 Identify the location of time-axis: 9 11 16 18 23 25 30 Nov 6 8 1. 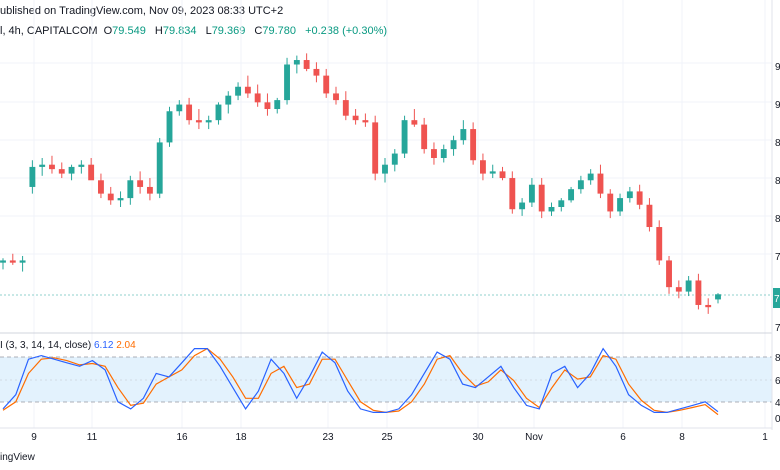
(399, 437).